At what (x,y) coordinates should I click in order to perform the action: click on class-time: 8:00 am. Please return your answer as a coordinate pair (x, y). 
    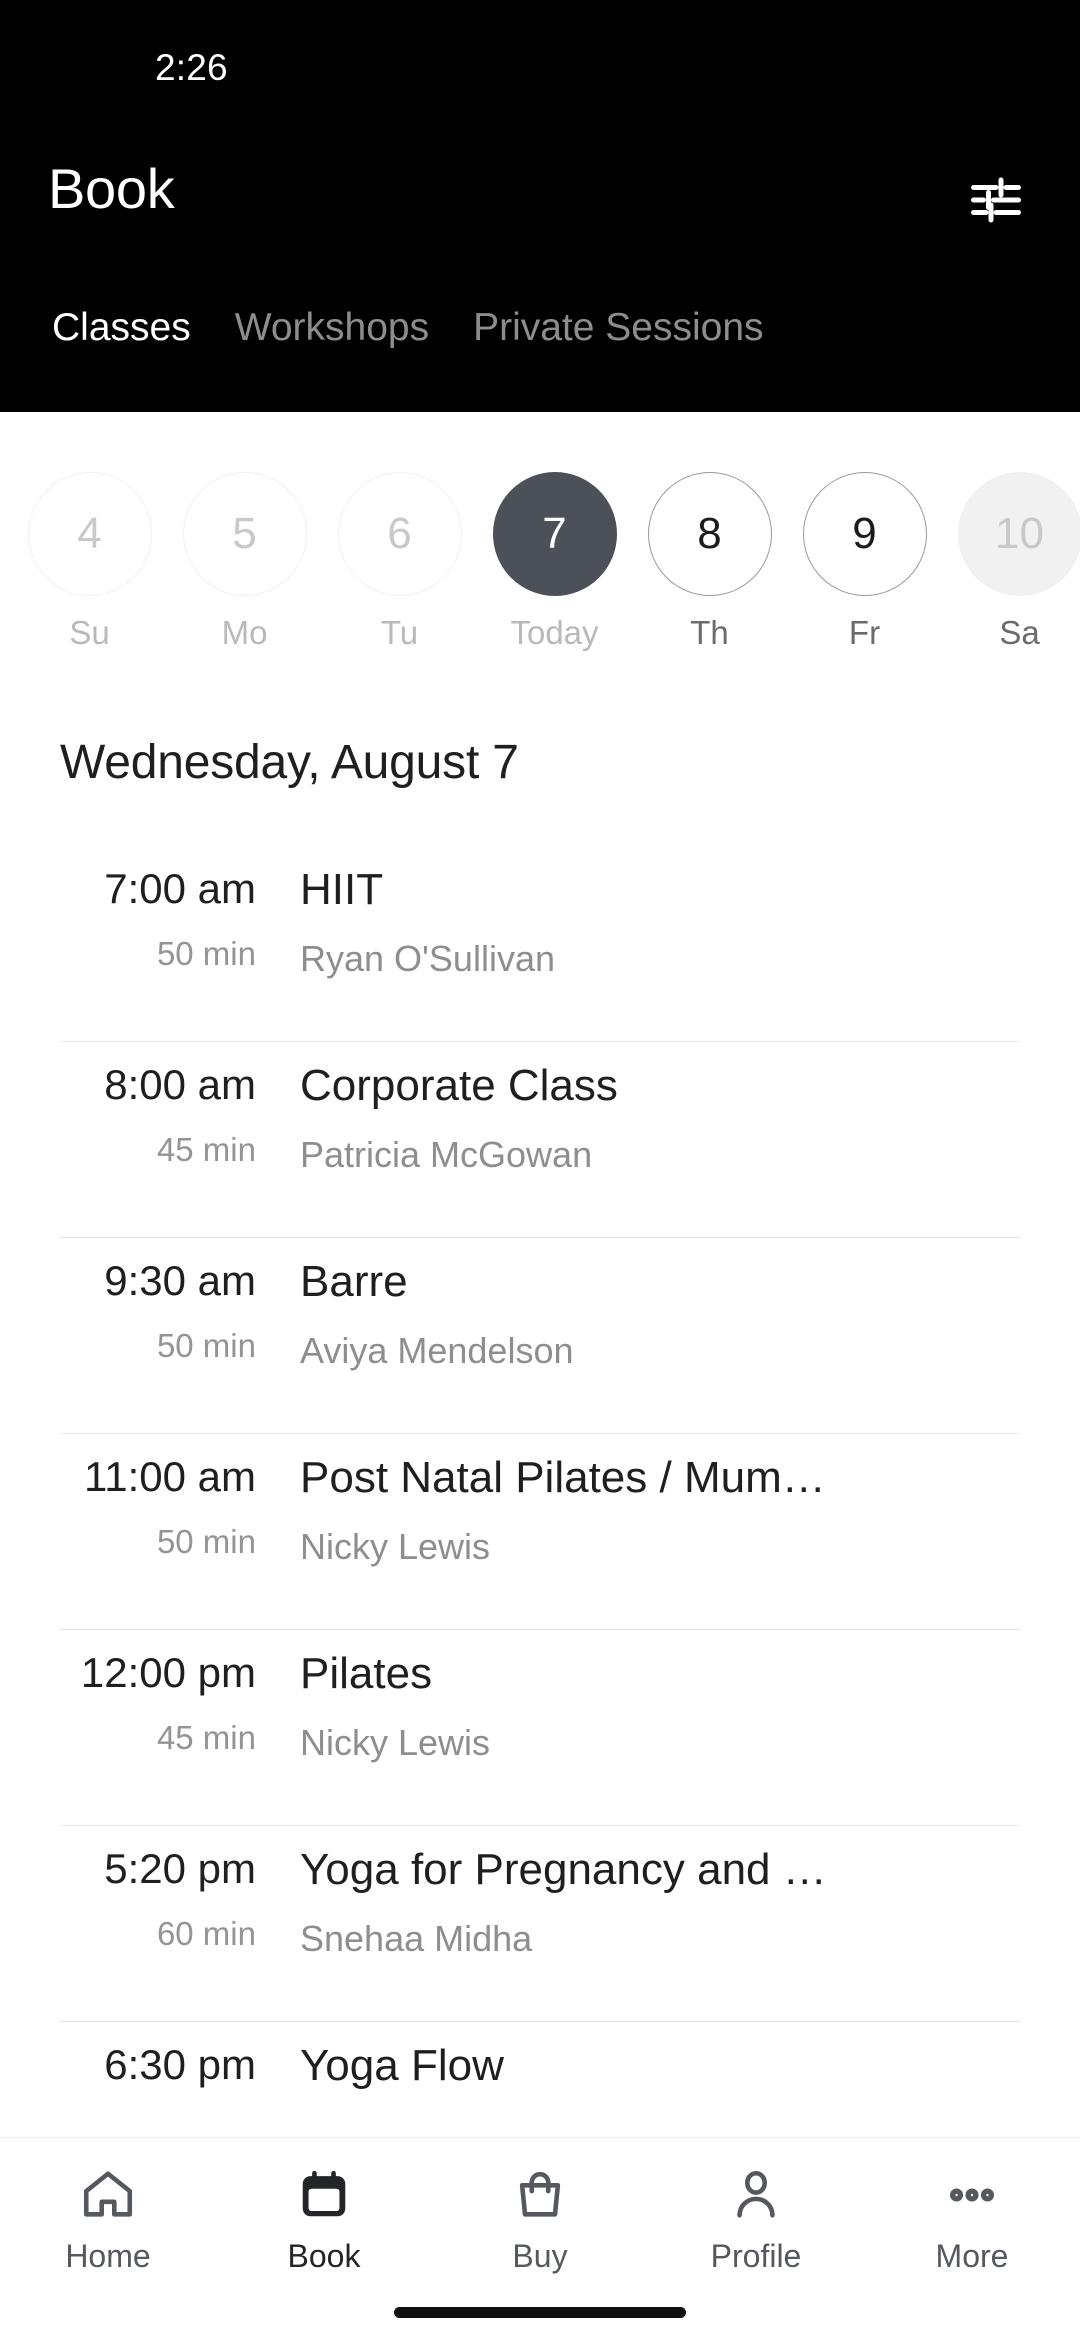
    Looking at the image, I should click on (180, 1084).